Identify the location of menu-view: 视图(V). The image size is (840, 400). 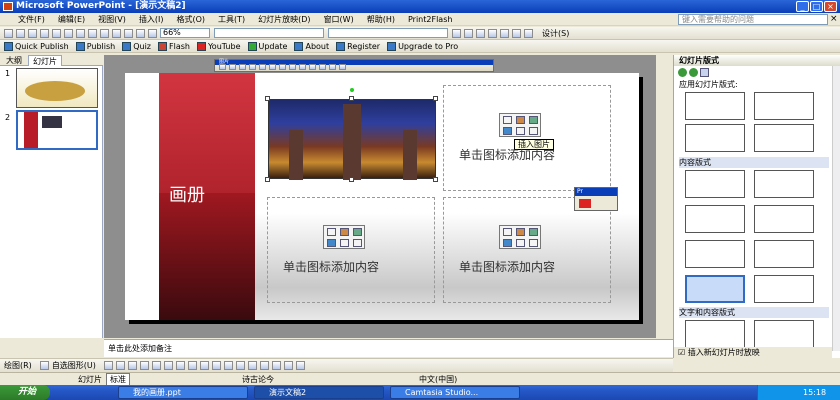
(112, 19).